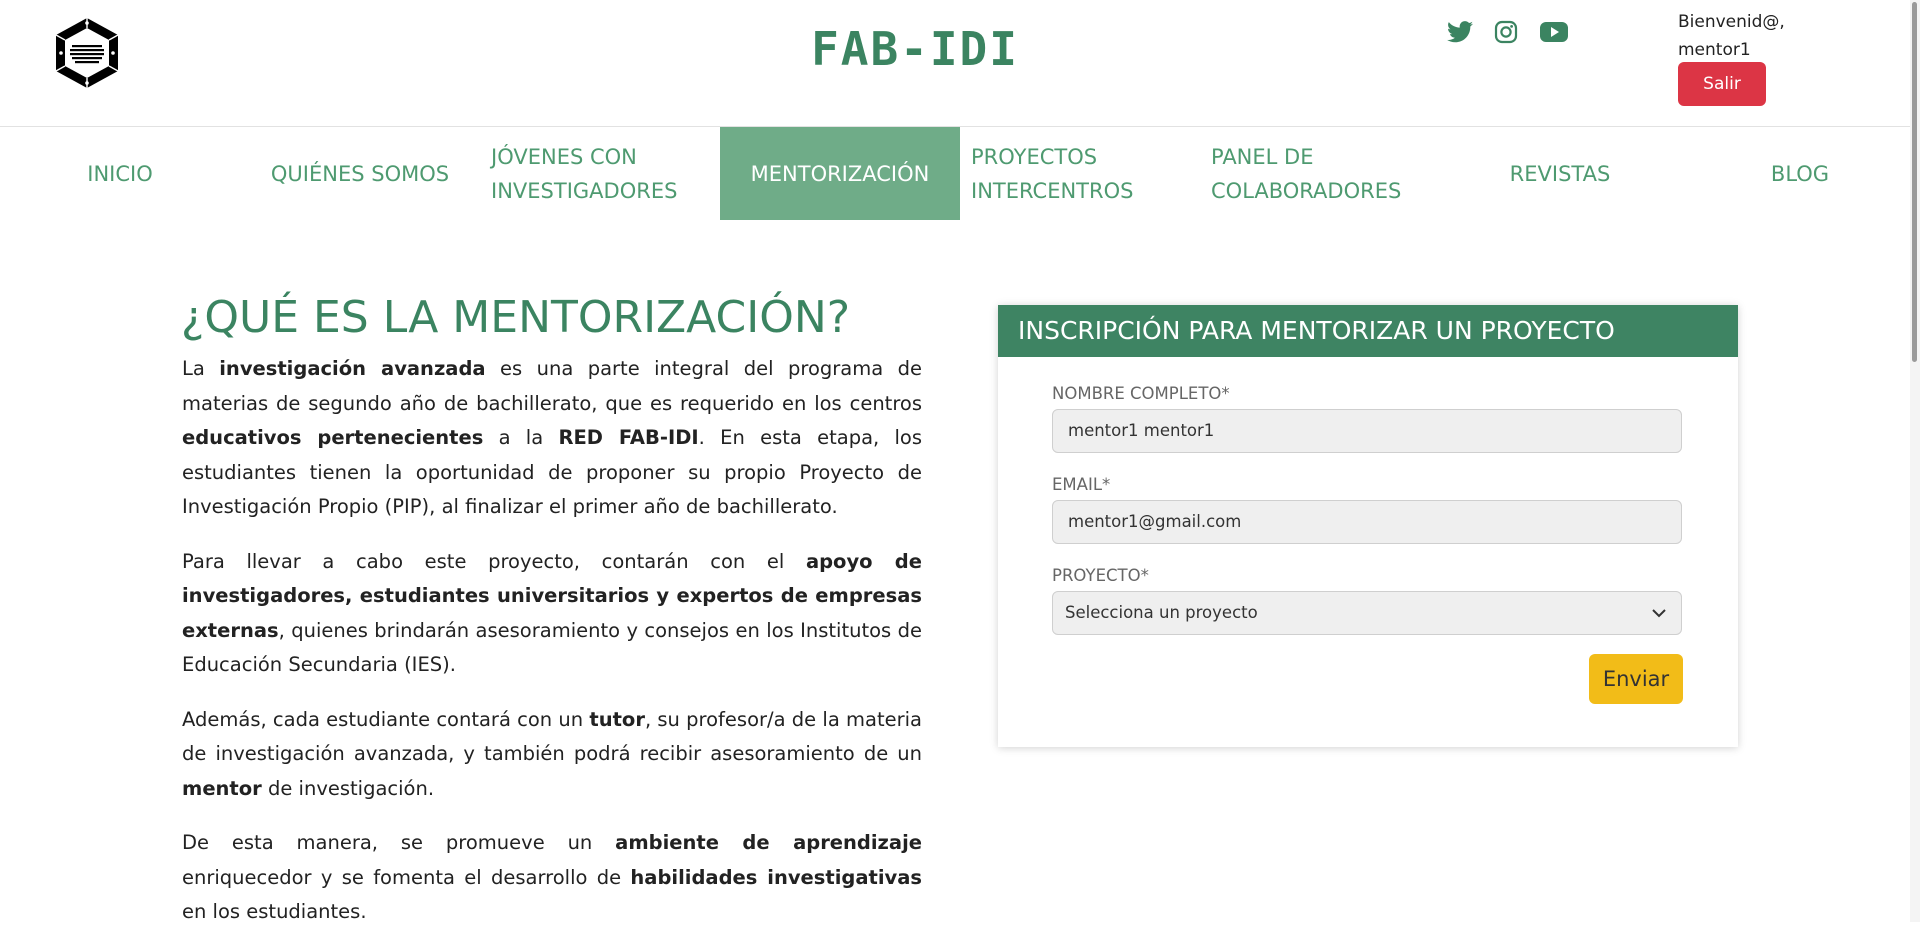  What do you see at coordinates (521, 437) in the screenshot?
I see `paragraph-text: a la` at bounding box center [521, 437].